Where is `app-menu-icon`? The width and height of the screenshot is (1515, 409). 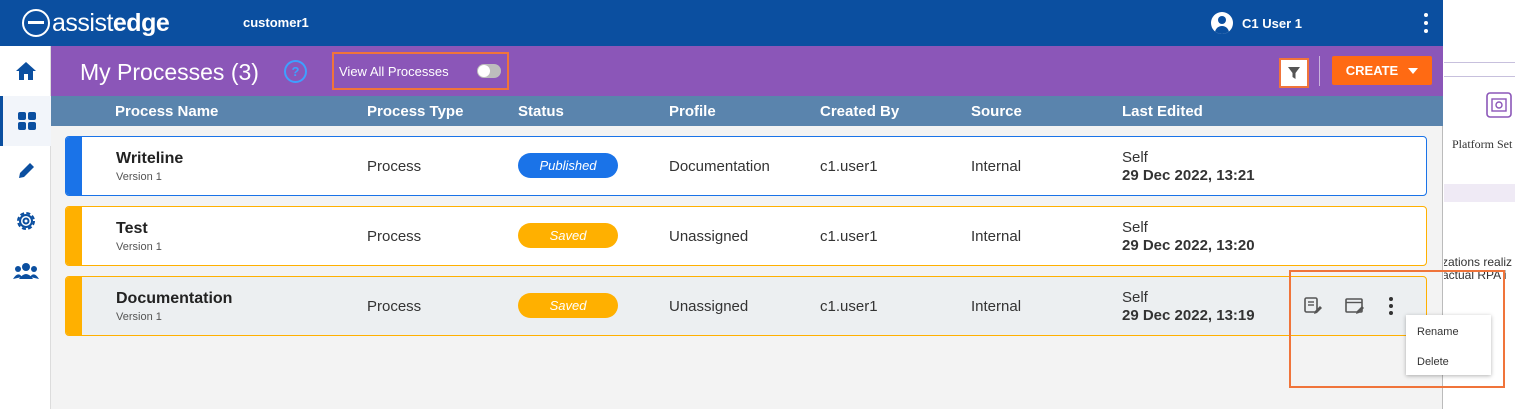 app-menu-icon is located at coordinates (1426, 23).